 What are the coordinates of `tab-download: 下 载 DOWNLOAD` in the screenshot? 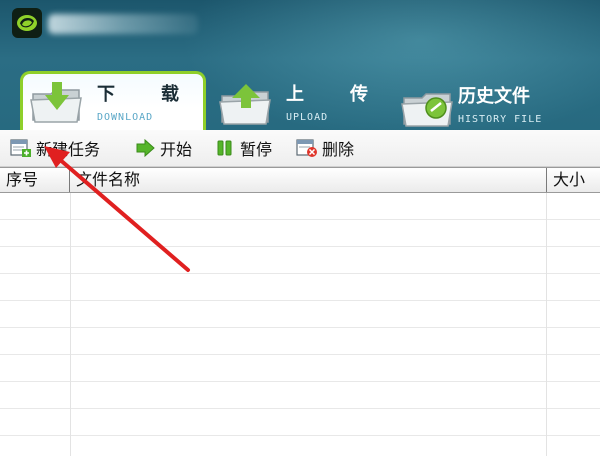 It's located at (113, 100).